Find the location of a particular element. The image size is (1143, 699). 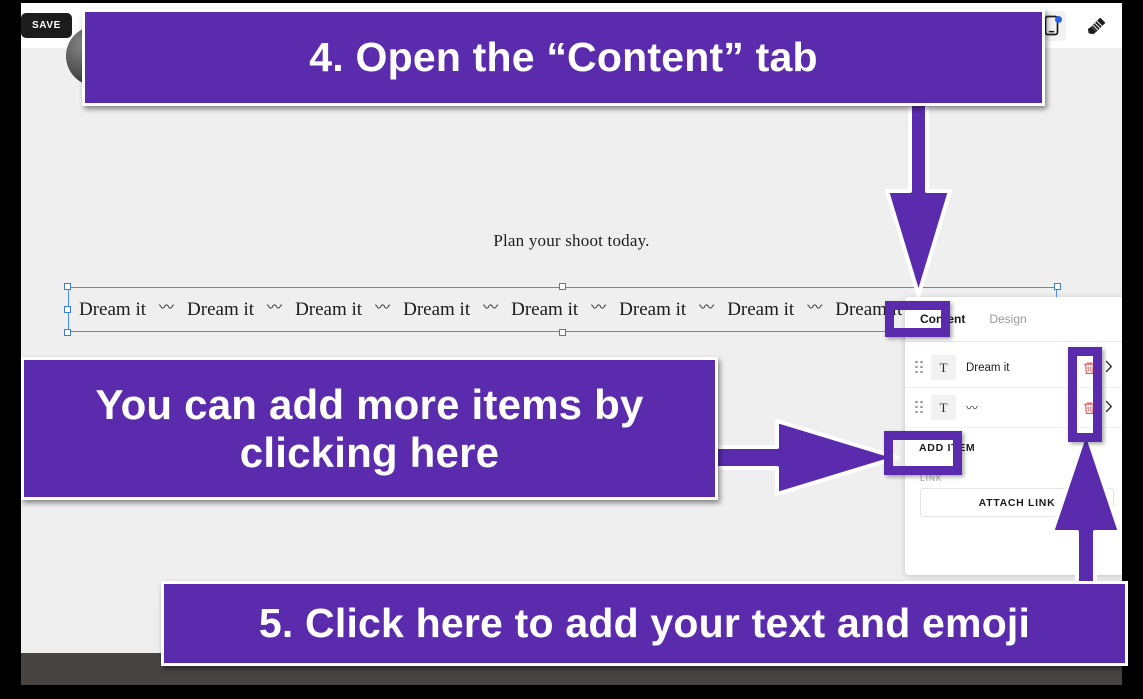

annotation-step-5: 5. Click here to add your text and emoji is located at coordinates (644, 623).